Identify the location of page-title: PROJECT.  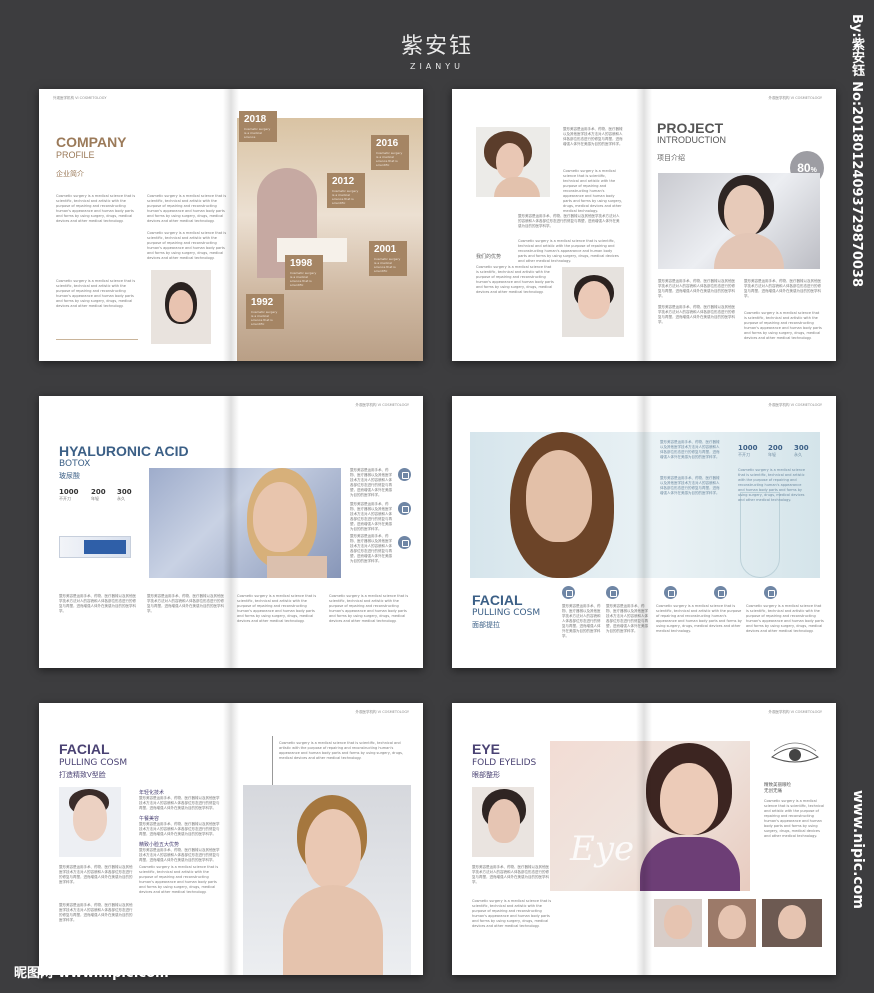
(690, 128).